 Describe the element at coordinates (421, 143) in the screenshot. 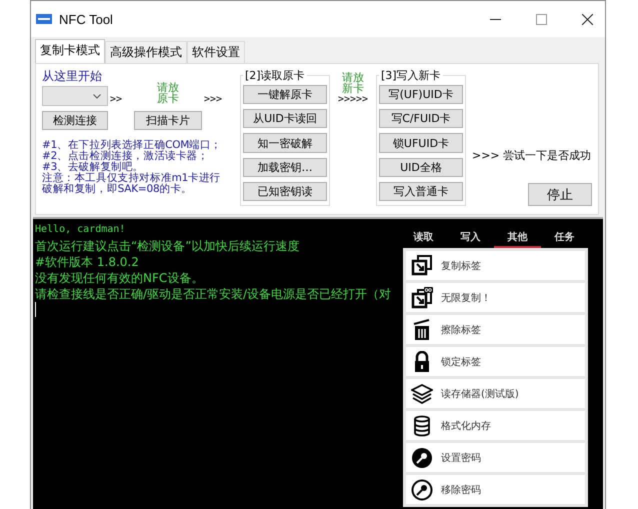

I see `write-button: 锁UFUID卡` at that location.